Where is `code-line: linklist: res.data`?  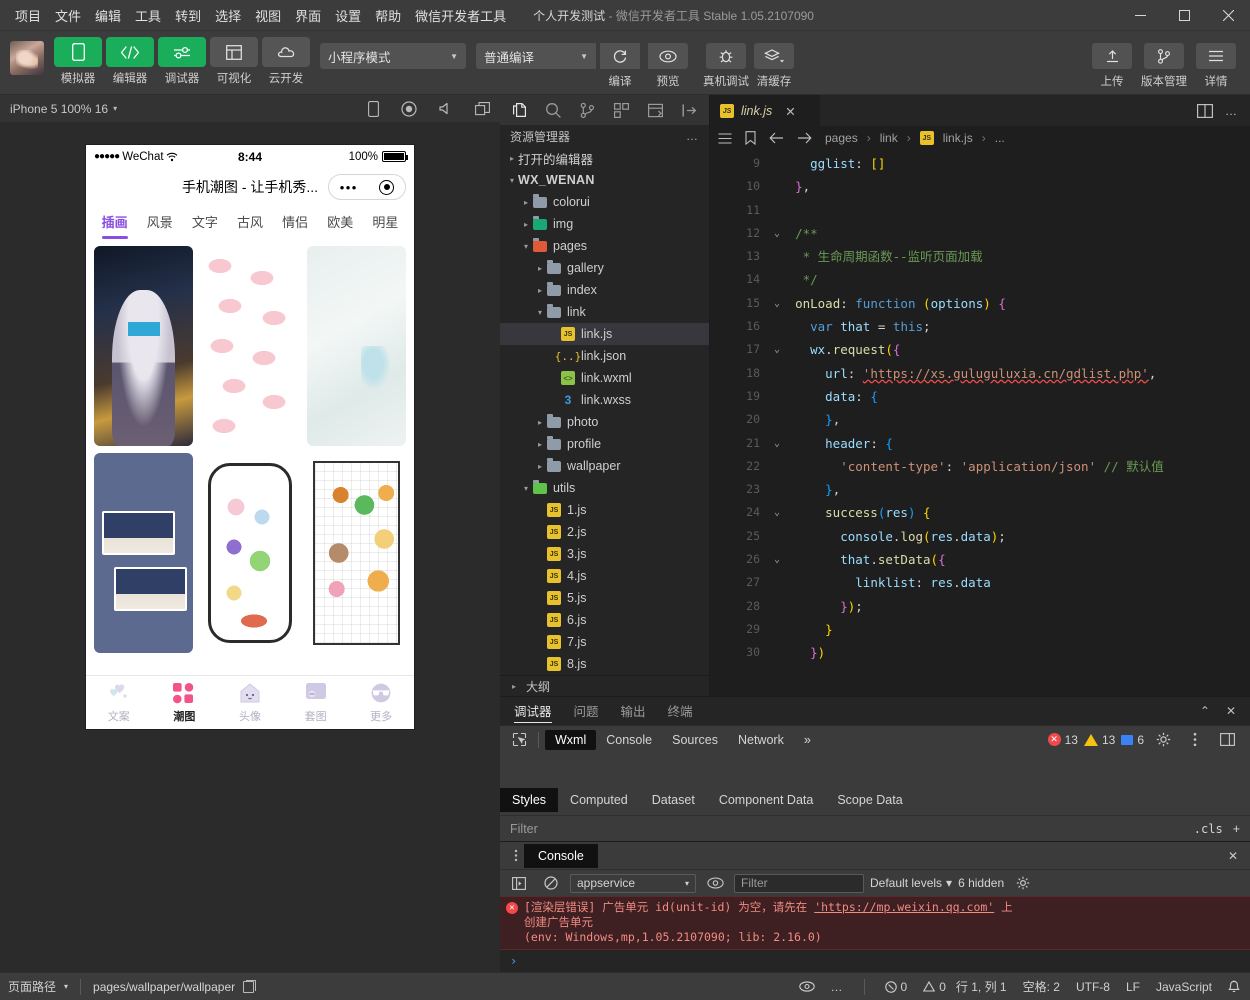
code-line: linklist: res.data is located at coordinates (1015, 582).